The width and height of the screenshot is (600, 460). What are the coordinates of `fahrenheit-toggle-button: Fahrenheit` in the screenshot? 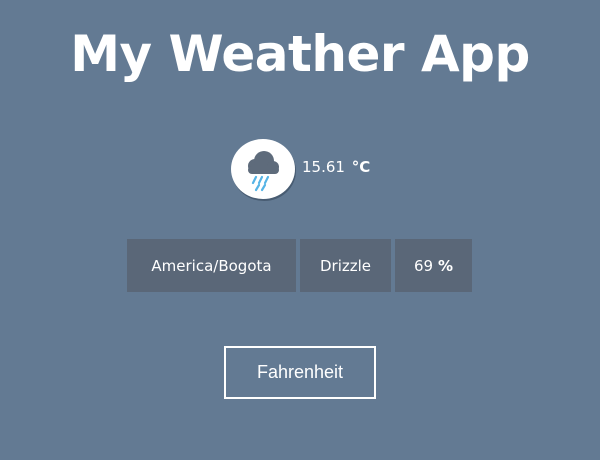 It's located at (300, 372).